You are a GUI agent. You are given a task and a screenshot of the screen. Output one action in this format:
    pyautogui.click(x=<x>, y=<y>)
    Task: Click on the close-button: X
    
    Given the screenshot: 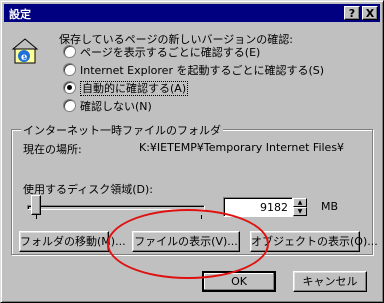 What is the action you would take?
    pyautogui.click(x=370, y=13)
    